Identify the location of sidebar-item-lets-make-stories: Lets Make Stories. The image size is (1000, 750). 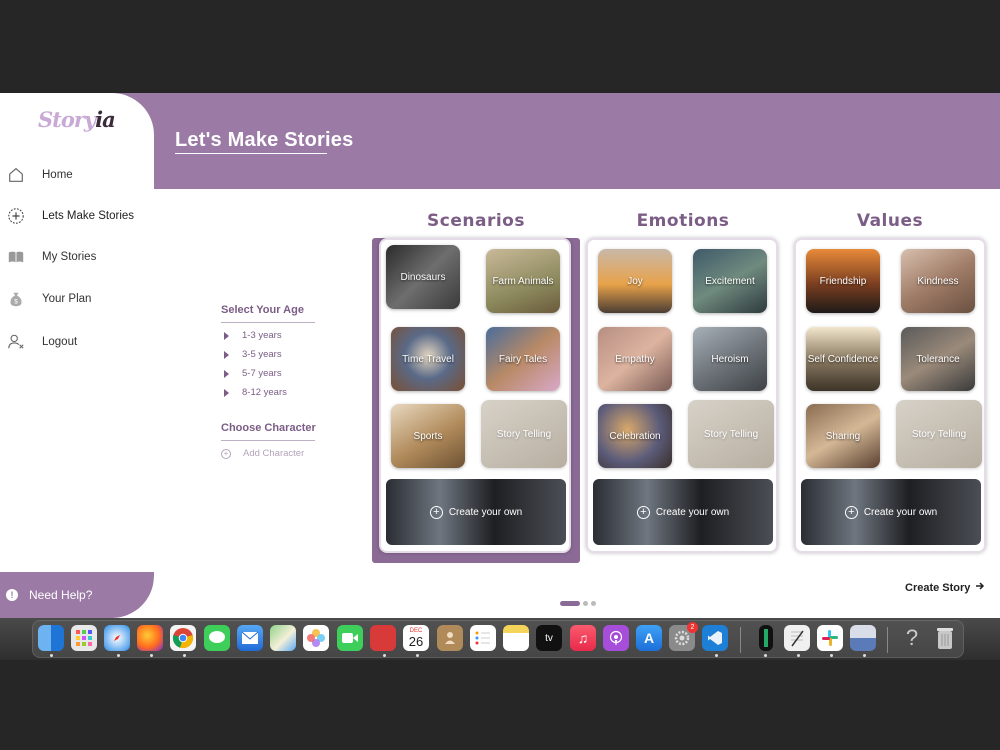
(77, 216).